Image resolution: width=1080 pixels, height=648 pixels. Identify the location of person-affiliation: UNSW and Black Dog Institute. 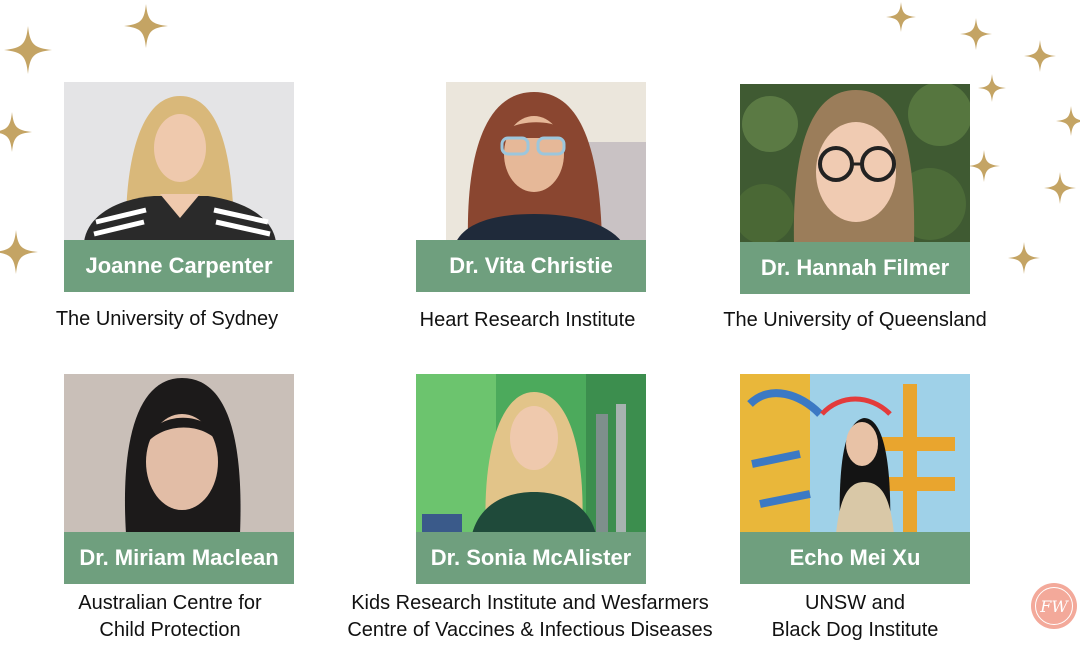
(855, 616).